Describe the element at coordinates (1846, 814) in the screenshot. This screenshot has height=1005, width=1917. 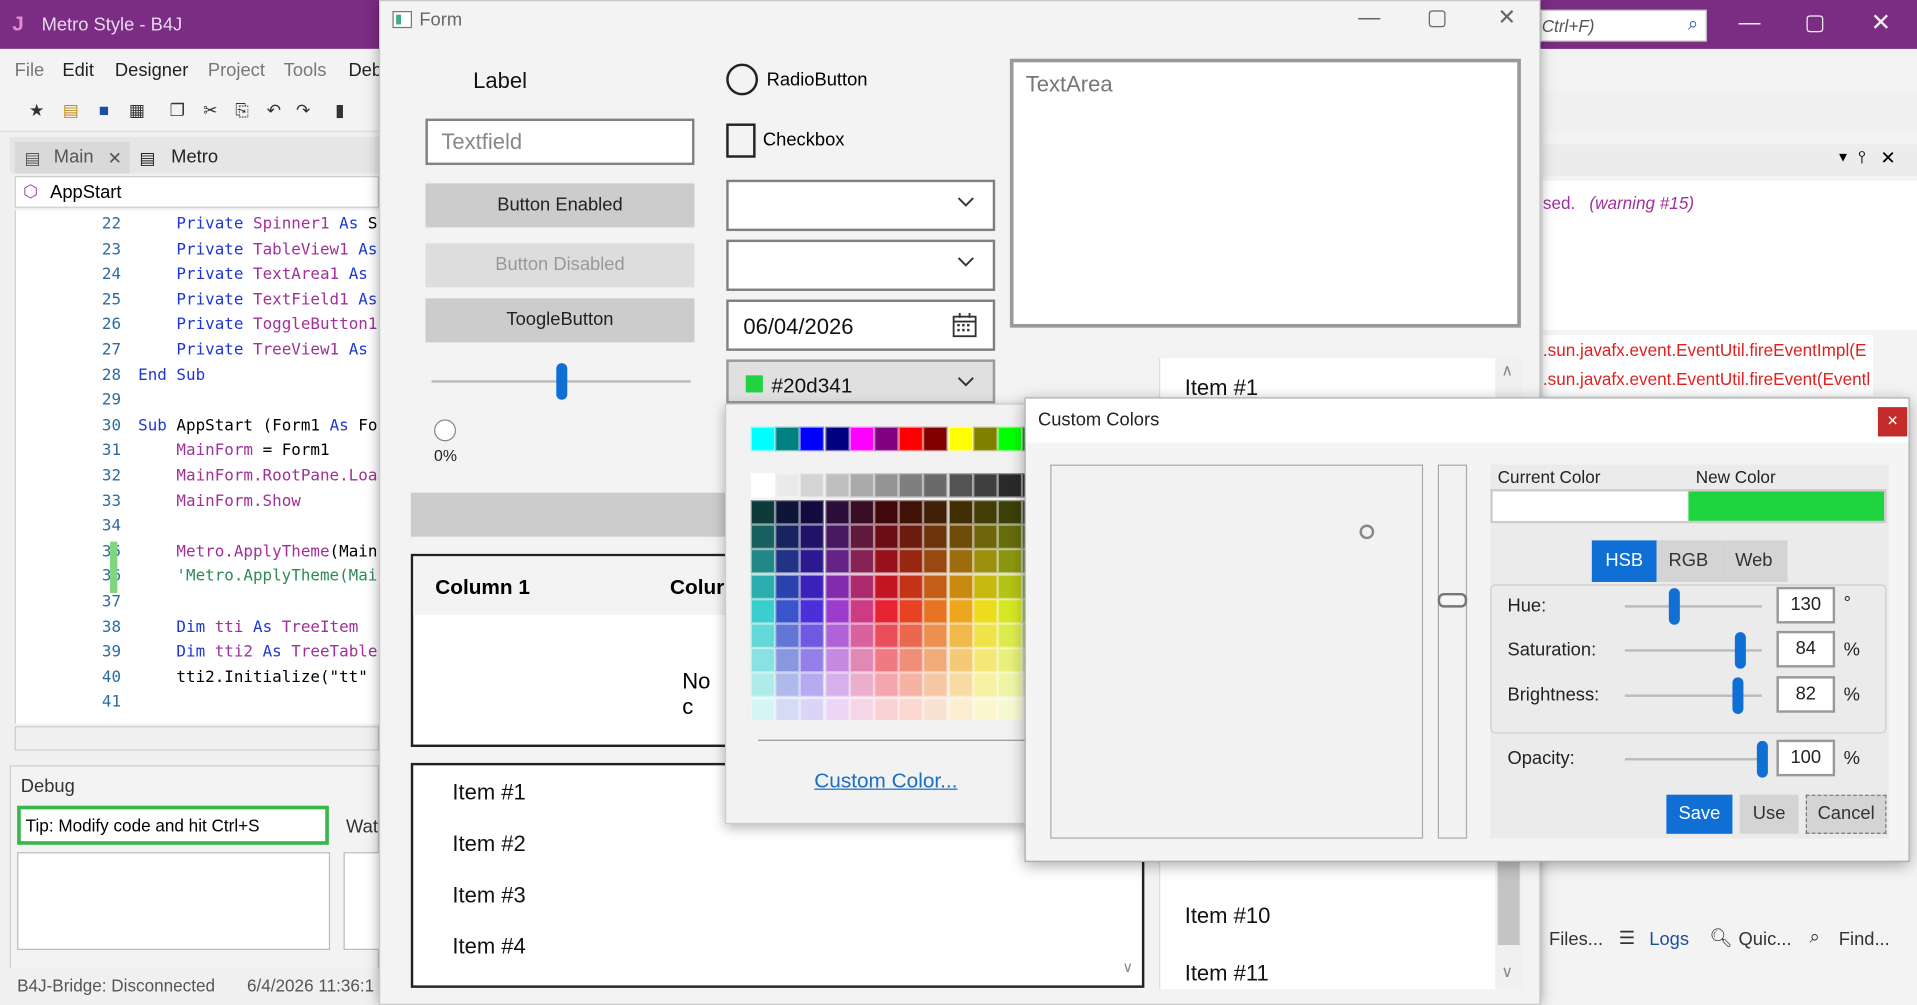
I see `cancel-button: Cancel` at that location.